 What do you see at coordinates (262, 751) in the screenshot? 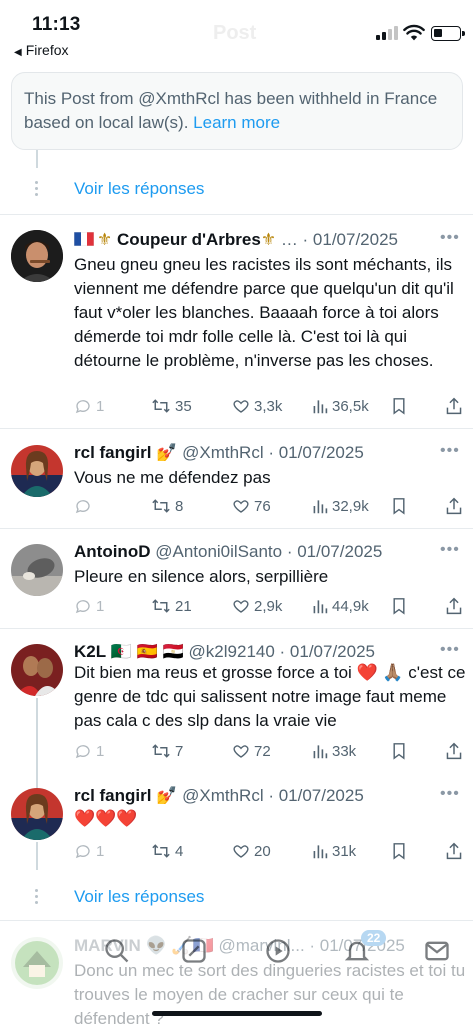
I see `like-count: 72` at bounding box center [262, 751].